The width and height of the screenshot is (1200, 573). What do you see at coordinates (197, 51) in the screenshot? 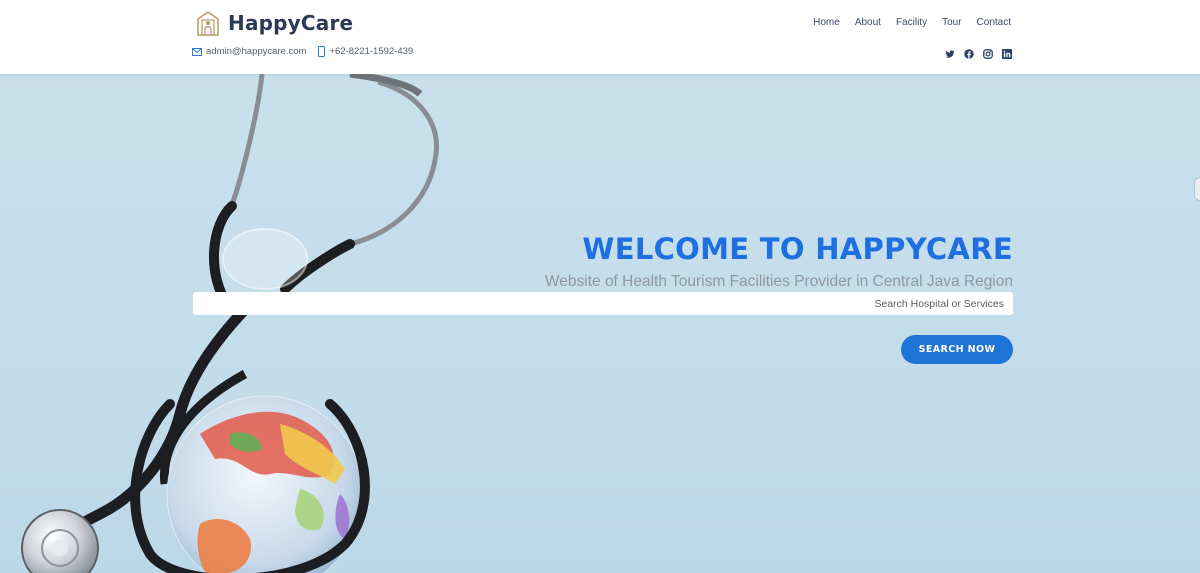
I see `envelope-icon` at bounding box center [197, 51].